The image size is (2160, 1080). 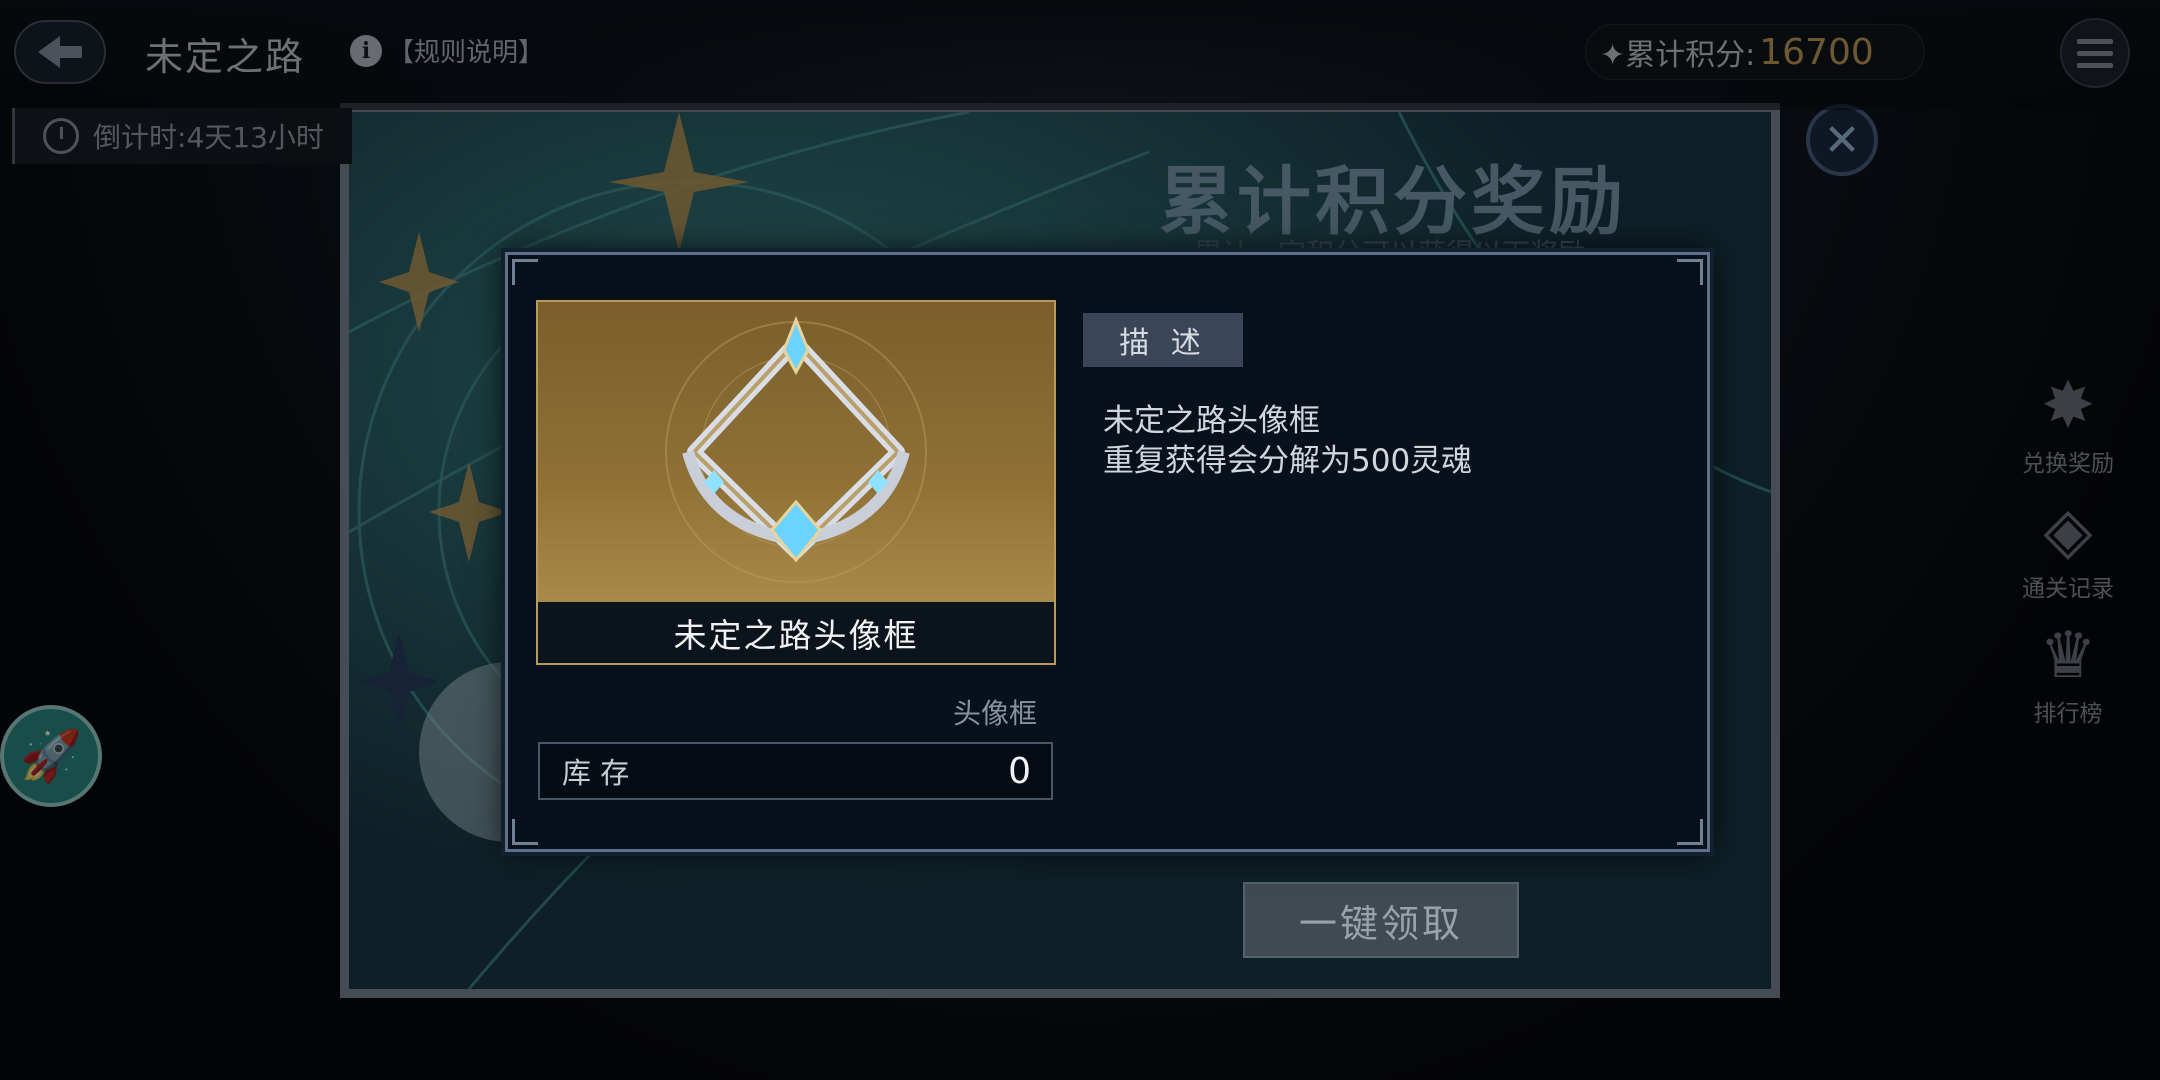 What do you see at coordinates (1211, 421) in the screenshot?
I see `description-line: 未定之路头像框` at bounding box center [1211, 421].